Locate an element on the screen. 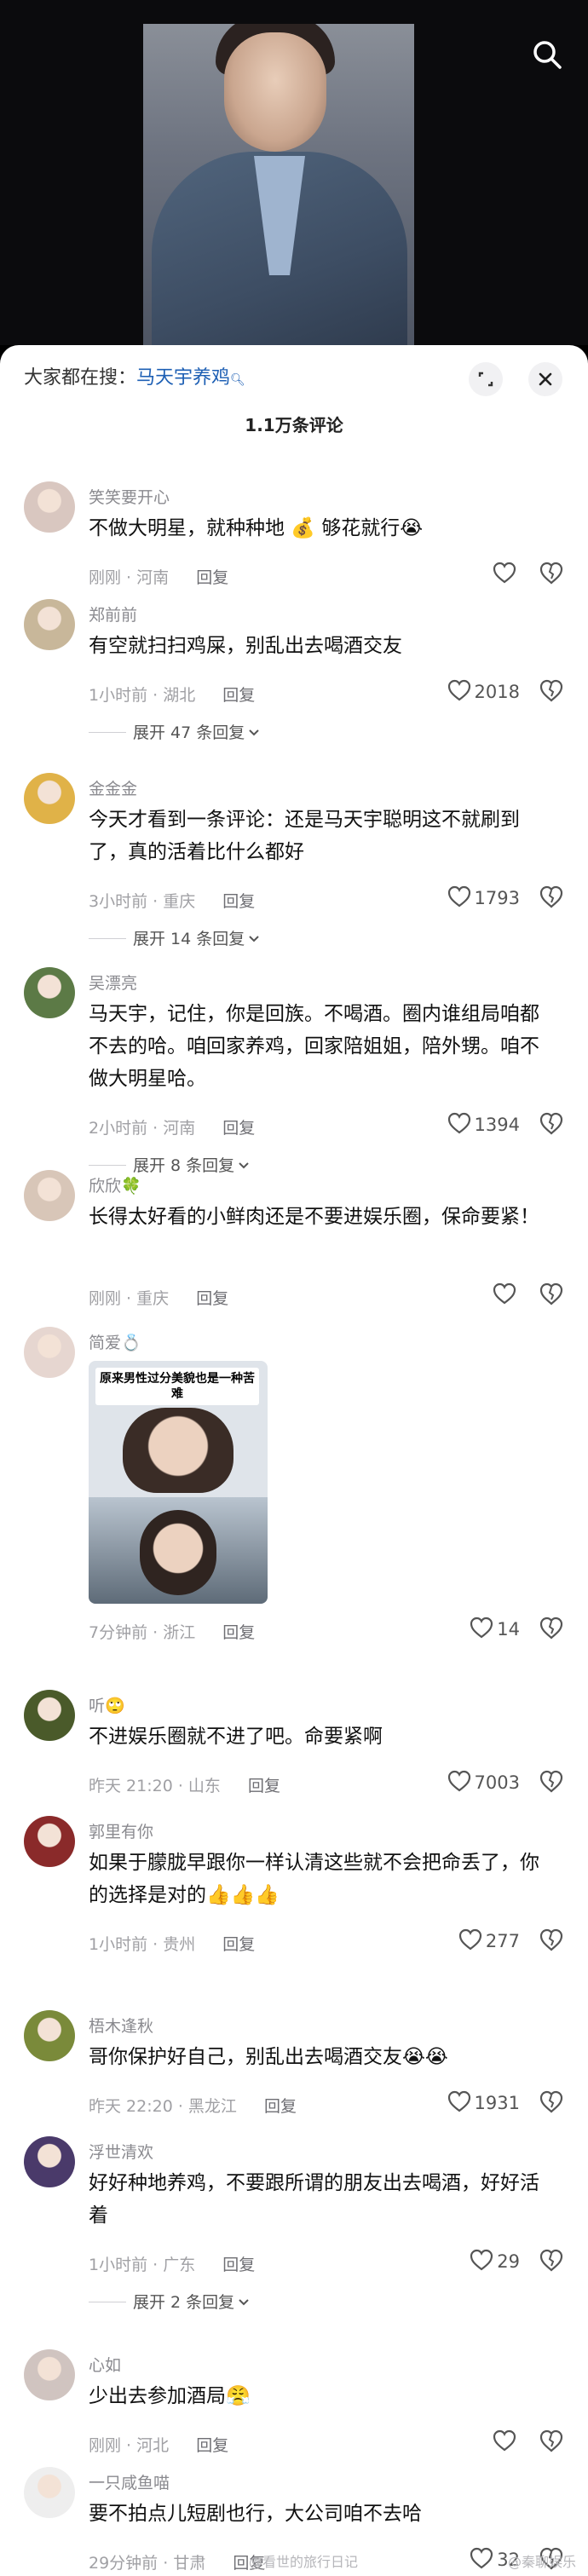 This screenshot has height=2576, width=588. comment-location: 广东 is located at coordinates (180, 2265).